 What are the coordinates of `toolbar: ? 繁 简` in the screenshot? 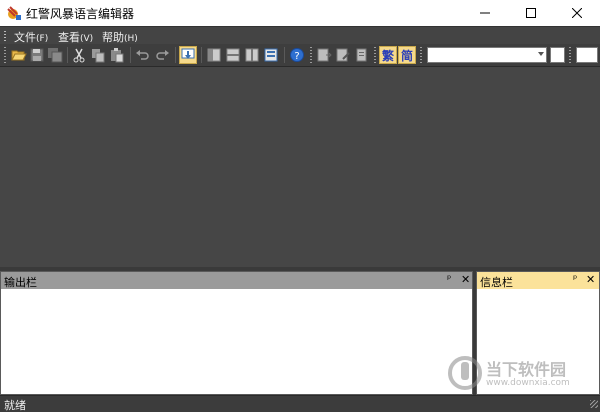 It's located at (300, 55).